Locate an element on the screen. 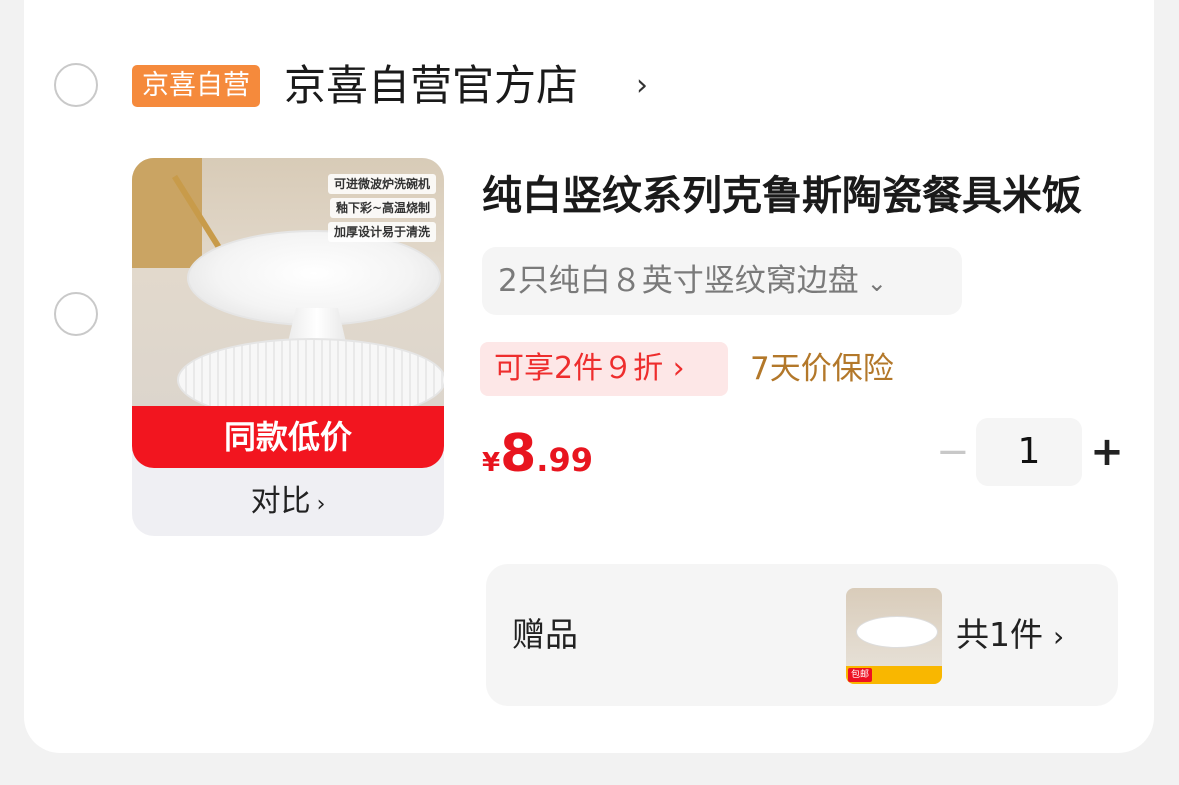 Image resolution: width=1179 pixels, height=785 pixels. gift-row: 赠品 包邮 共1件 › is located at coordinates (802, 635).